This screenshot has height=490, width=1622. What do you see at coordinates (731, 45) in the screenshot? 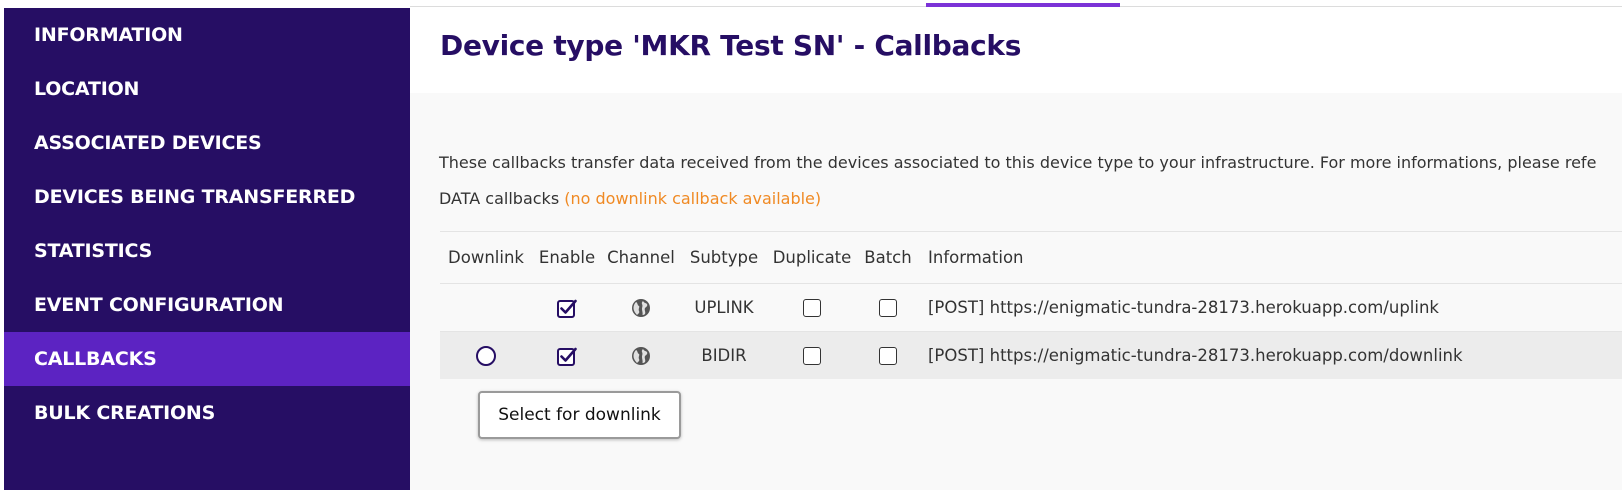
I see `page-title: Device type 'MKR Test SN' - Callbacks` at bounding box center [731, 45].